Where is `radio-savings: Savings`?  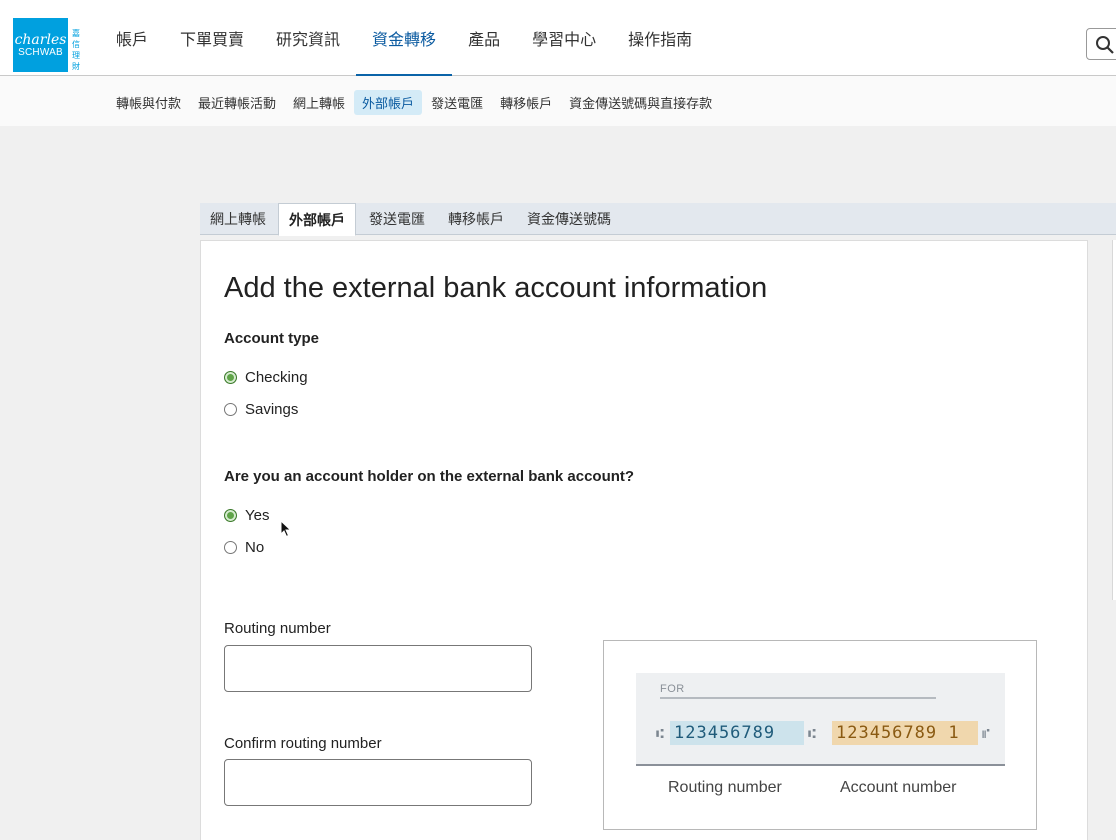
radio-savings: Savings is located at coordinates (261, 409).